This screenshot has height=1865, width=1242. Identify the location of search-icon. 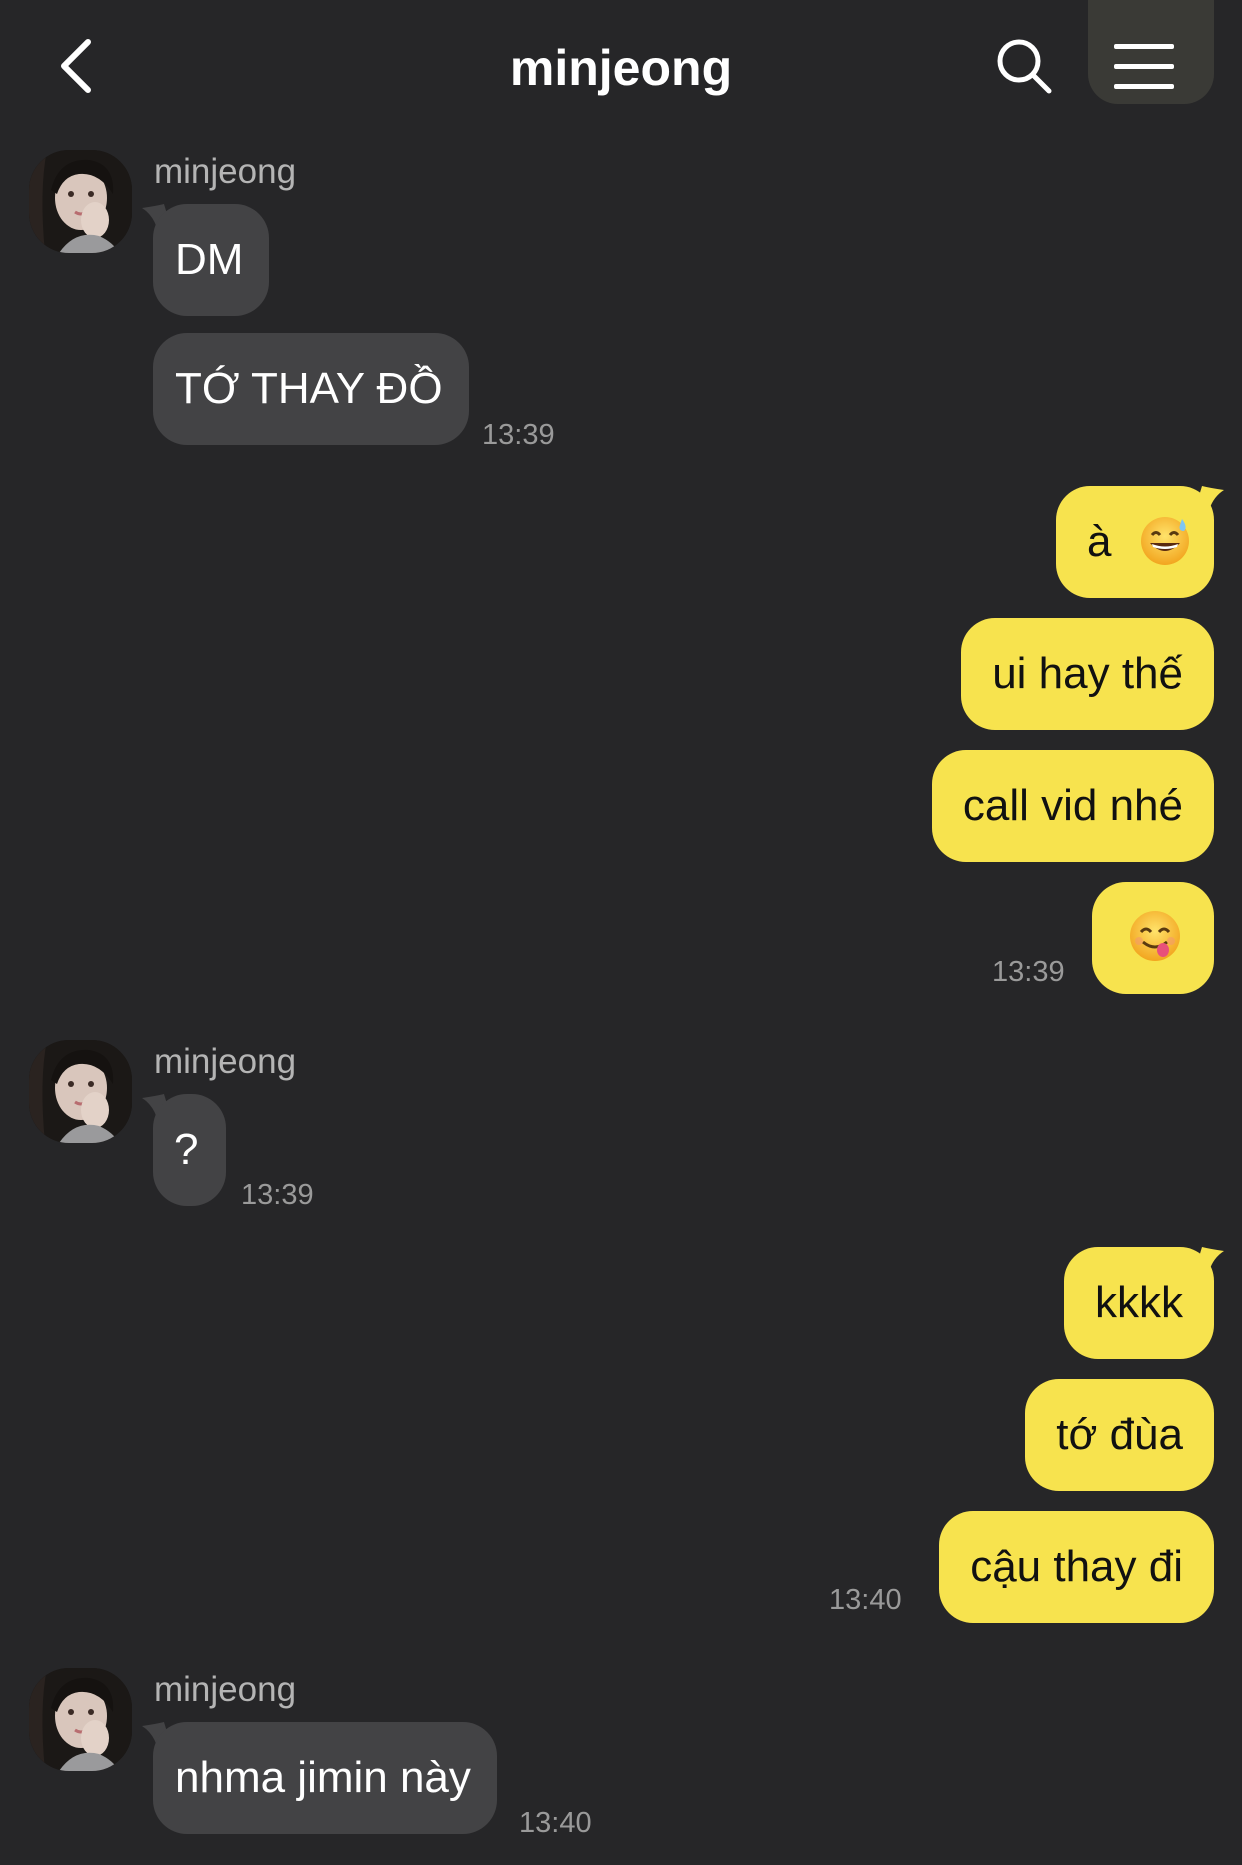
(1024, 66).